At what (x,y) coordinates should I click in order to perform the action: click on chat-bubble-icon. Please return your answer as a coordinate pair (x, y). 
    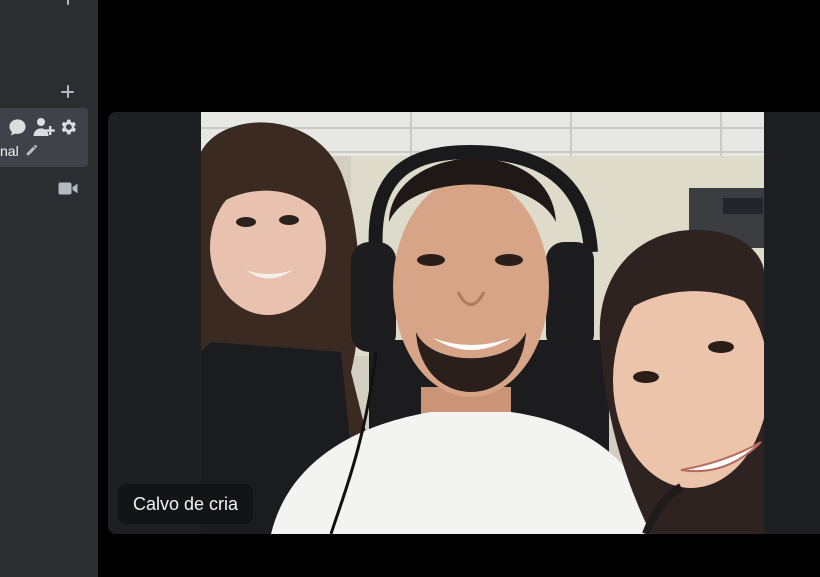
    Looking at the image, I should click on (17, 127).